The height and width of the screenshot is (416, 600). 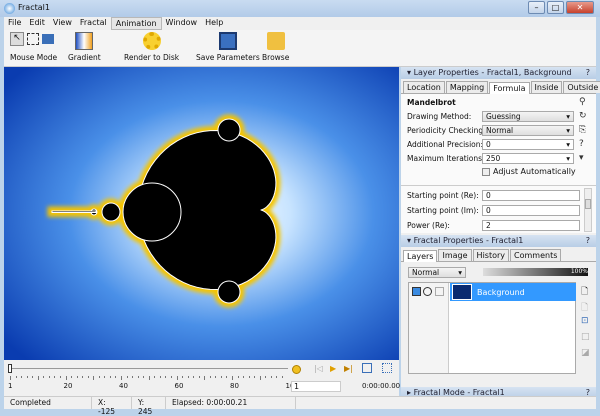 What do you see at coordinates (546, 87) in the screenshot?
I see `tab-inside: Inside` at bounding box center [546, 87].